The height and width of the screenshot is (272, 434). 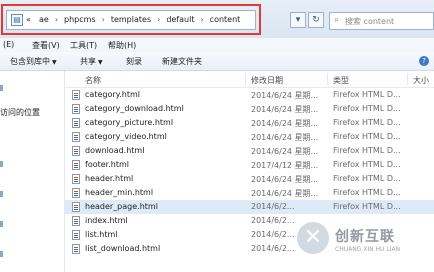 I want to click on new-folder-button: 新建文件夹, so click(x=182, y=61).